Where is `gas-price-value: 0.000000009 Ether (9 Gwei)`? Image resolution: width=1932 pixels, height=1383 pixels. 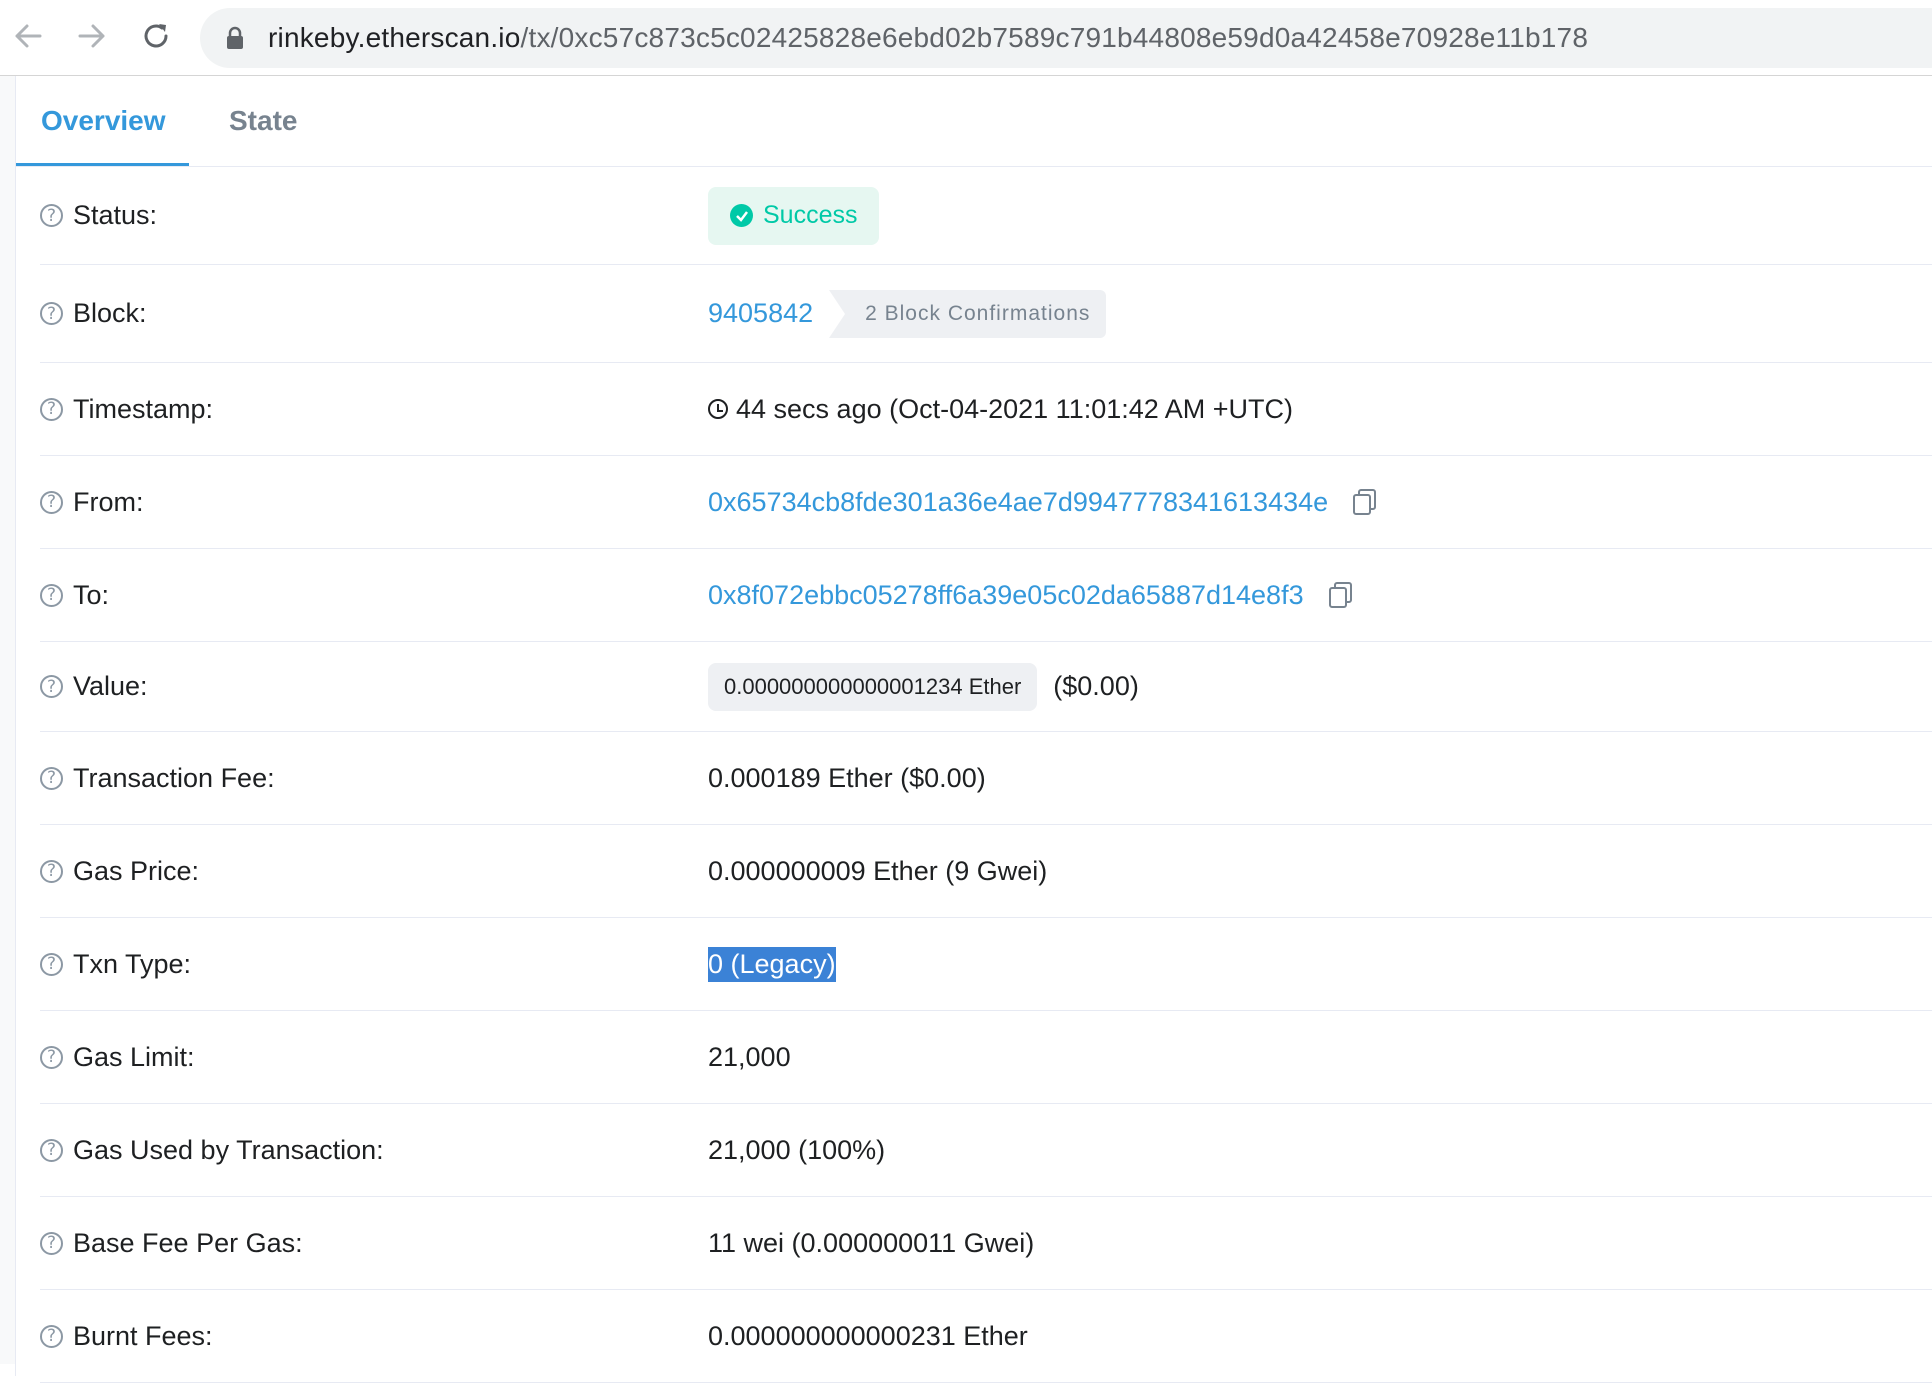
gas-price-value: 0.000000009 Ether (9 Gwei) is located at coordinates (878, 870).